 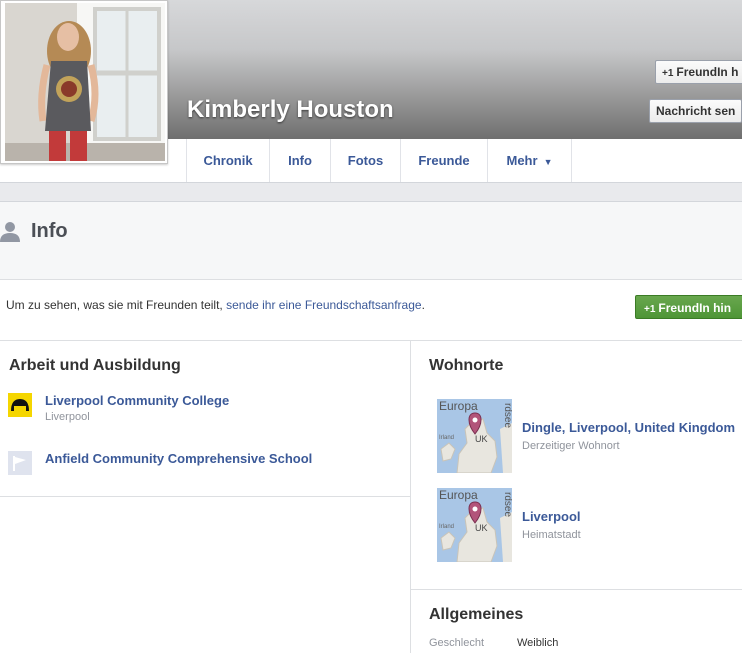 What do you see at coordinates (668, 73) in the screenshot?
I see `add-friend-icon: +1` at bounding box center [668, 73].